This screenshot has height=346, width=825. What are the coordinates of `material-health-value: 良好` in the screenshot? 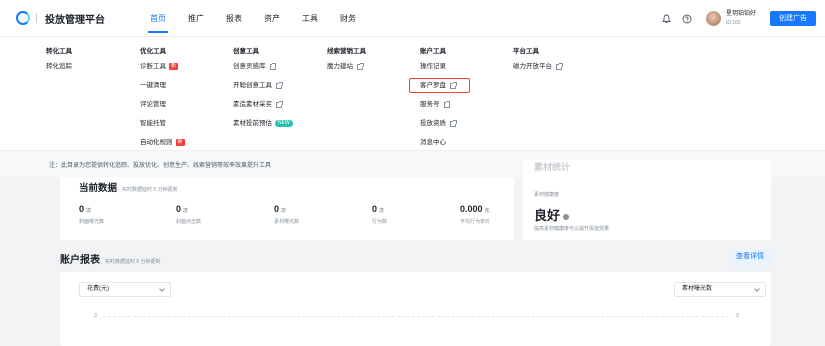 It's located at (552, 214).